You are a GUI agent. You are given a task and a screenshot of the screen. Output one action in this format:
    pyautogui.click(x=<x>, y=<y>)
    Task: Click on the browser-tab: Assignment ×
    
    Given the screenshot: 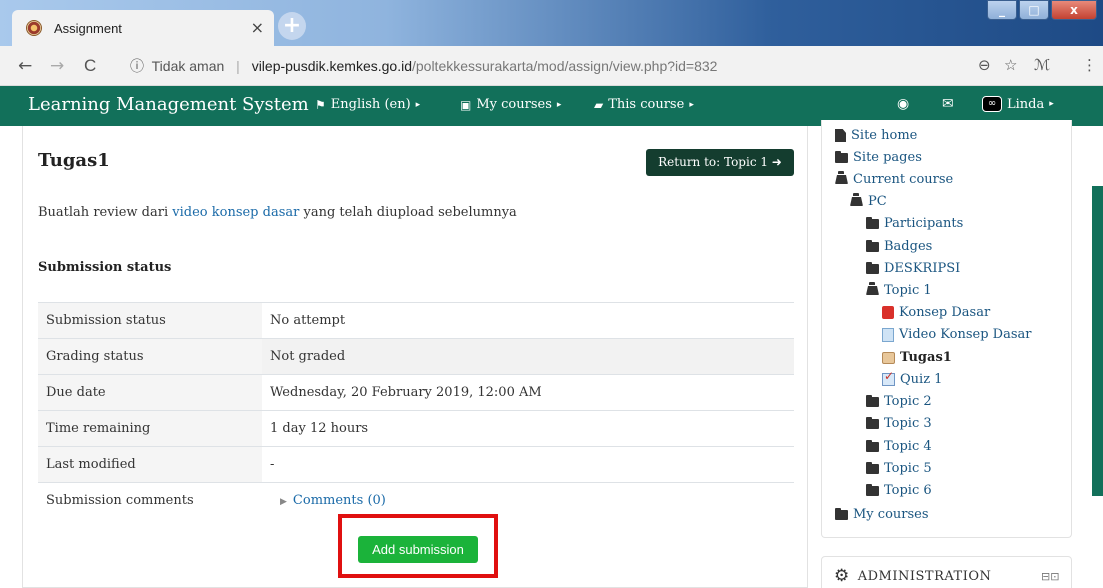 What is the action you would take?
    pyautogui.click(x=143, y=28)
    